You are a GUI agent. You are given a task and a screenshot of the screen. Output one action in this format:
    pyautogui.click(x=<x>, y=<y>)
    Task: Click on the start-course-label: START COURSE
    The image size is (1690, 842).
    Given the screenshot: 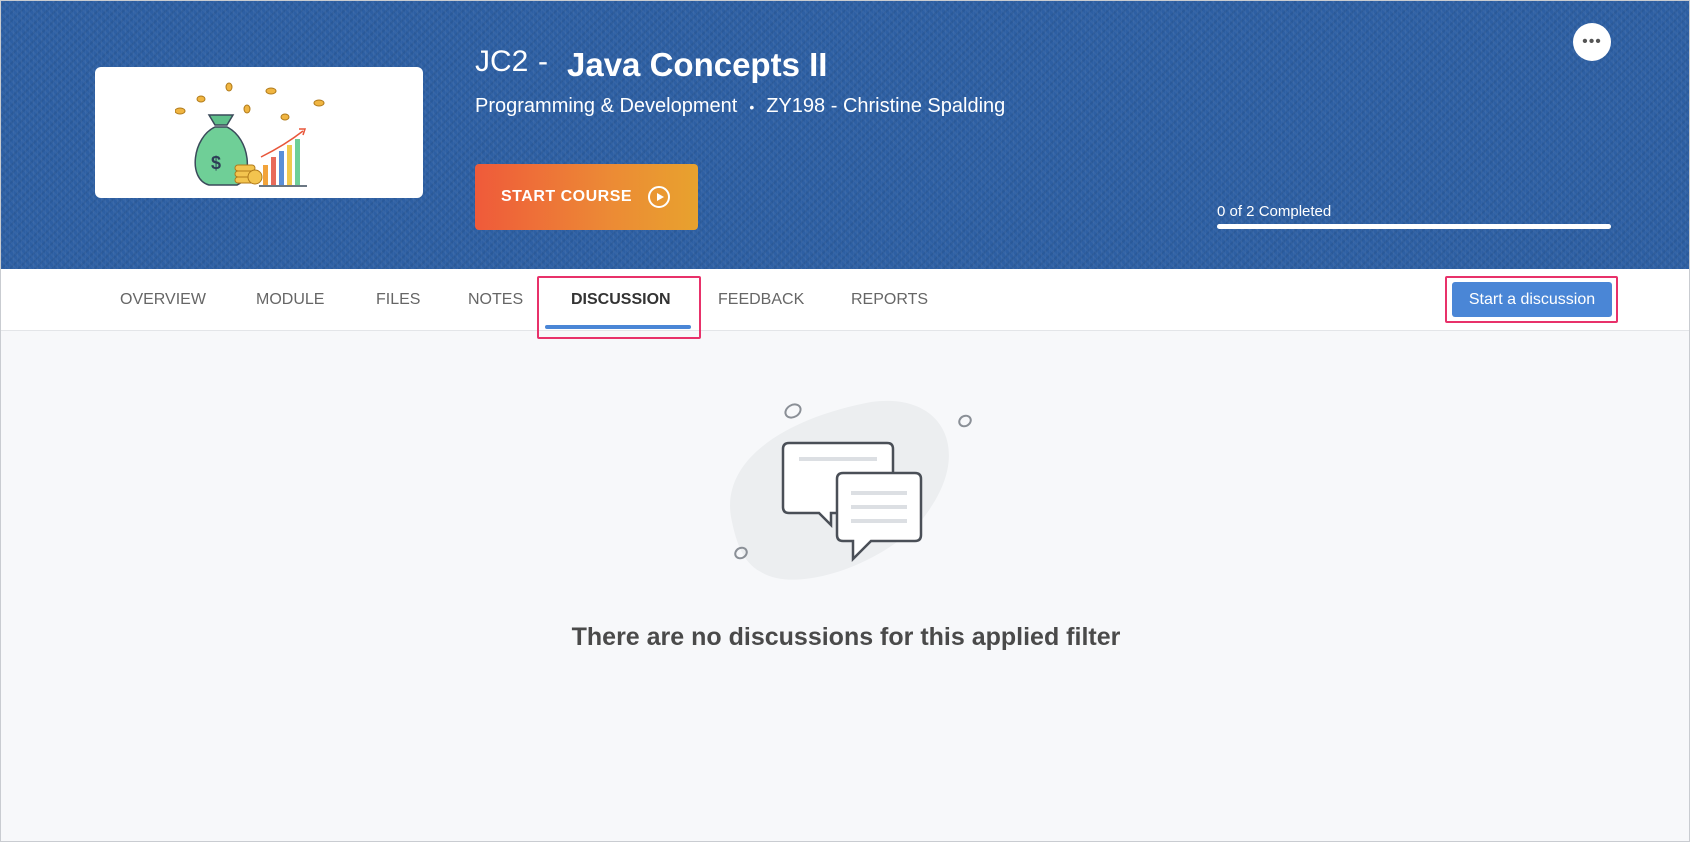 What is the action you would take?
    pyautogui.click(x=567, y=196)
    